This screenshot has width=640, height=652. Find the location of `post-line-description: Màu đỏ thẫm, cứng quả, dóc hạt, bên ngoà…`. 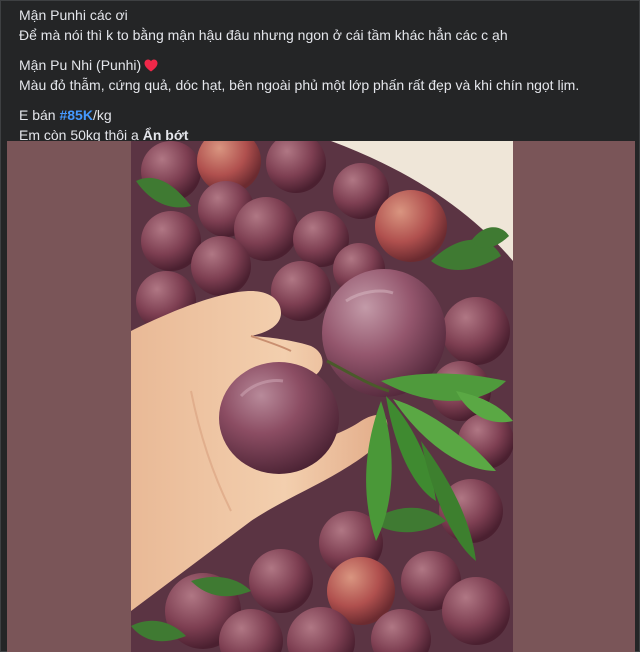

post-line-description: Màu đỏ thẫm, cứng quả, dóc hạt, bên ngoà… is located at coordinates (299, 85).